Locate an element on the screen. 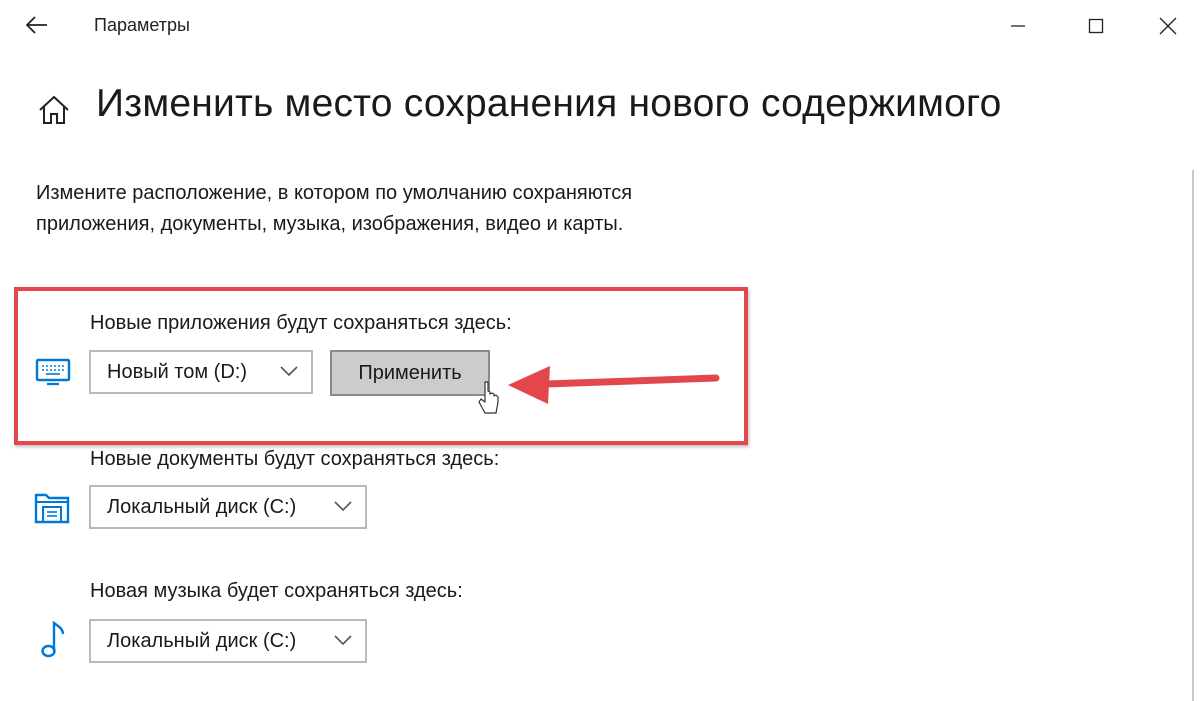 This screenshot has height=701, width=1200. maximize-button is located at coordinates (1096, 26).